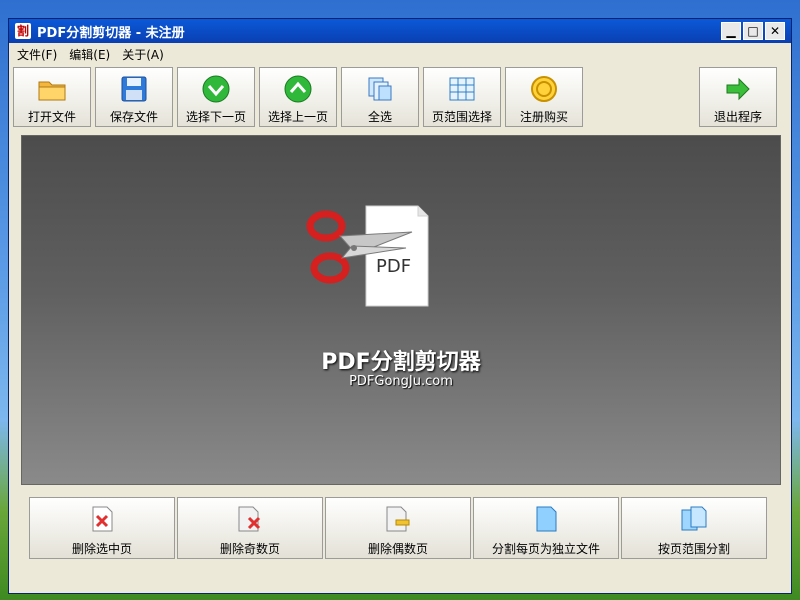  Describe the element at coordinates (89, 54) in the screenshot. I see `menu-edit: 编辑(E)` at that location.